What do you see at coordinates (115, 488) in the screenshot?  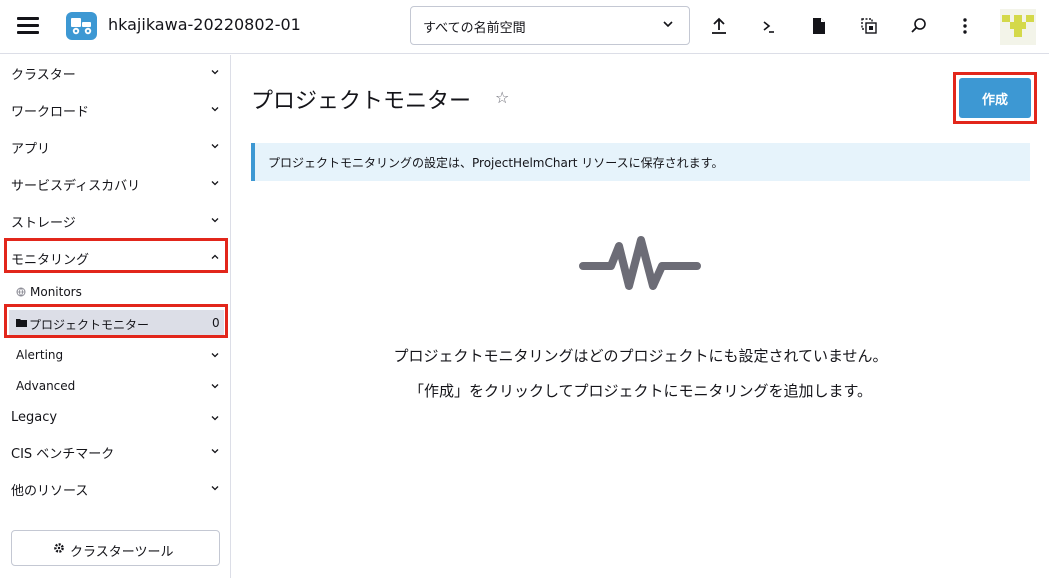 I see `nav-group-other-resources: 他のリソース` at bounding box center [115, 488].